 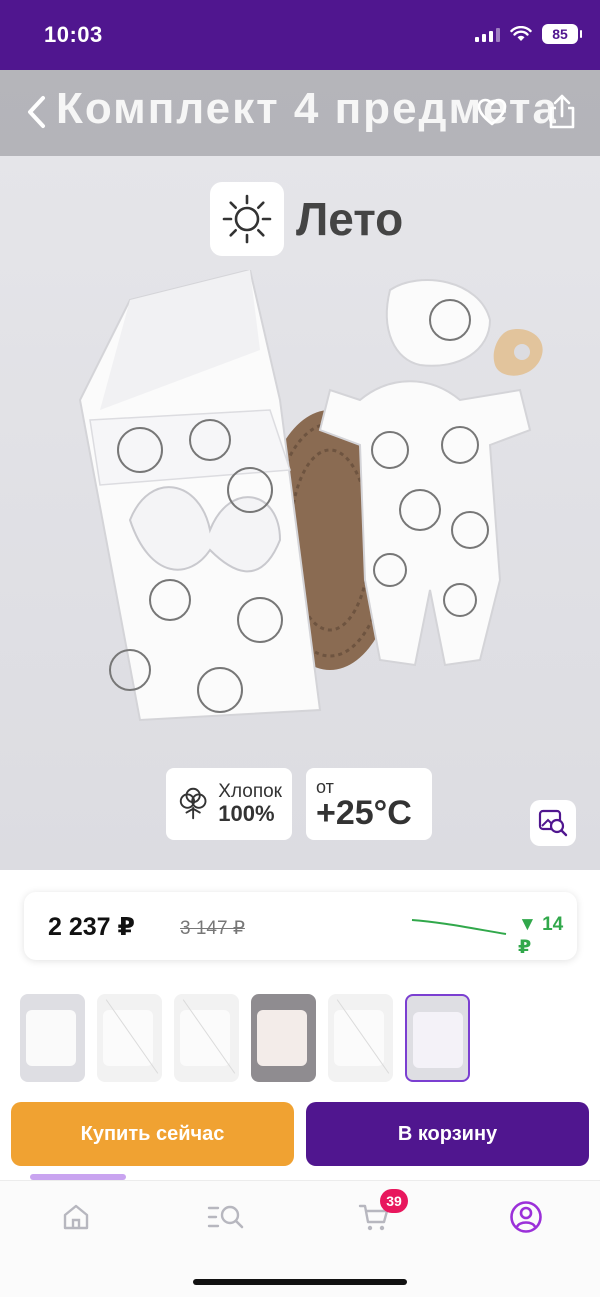 I want to click on cotton-text: Хлопок 100%, so click(x=250, y=803).